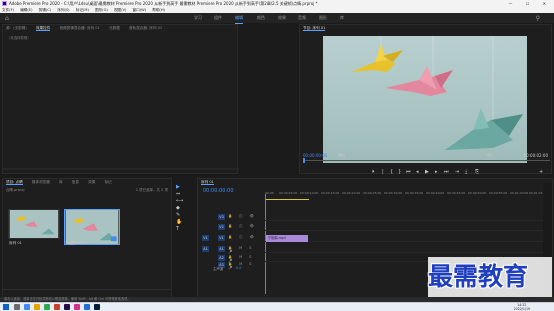 Image resolution: width=554 pixels, height=311 pixels. What do you see at coordinates (198, 18) in the screenshot?
I see `workspace-learn: 学习` at bounding box center [198, 18].